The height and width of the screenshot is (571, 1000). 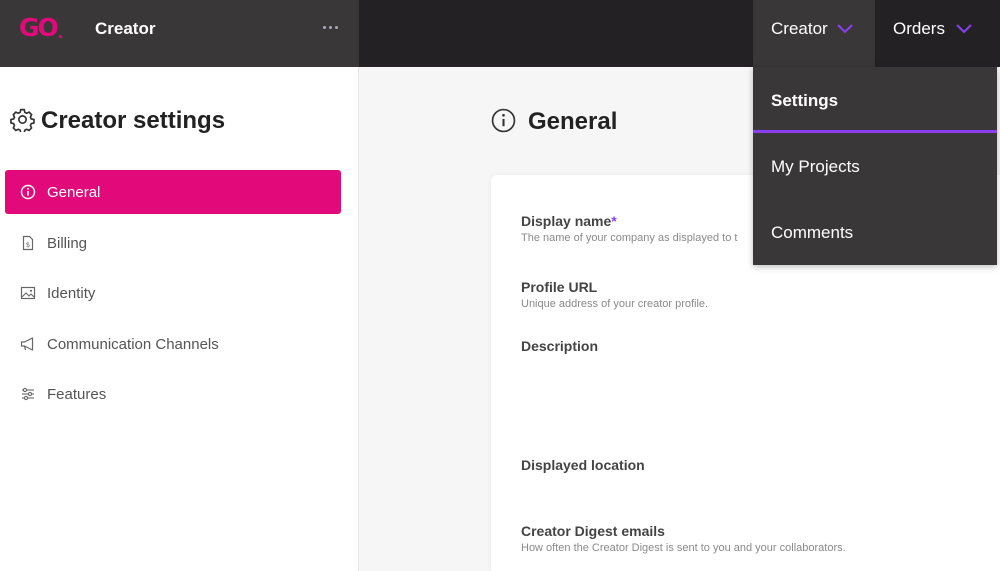 I want to click on menu-item-label: My Projects, so click(x=815, y=166).